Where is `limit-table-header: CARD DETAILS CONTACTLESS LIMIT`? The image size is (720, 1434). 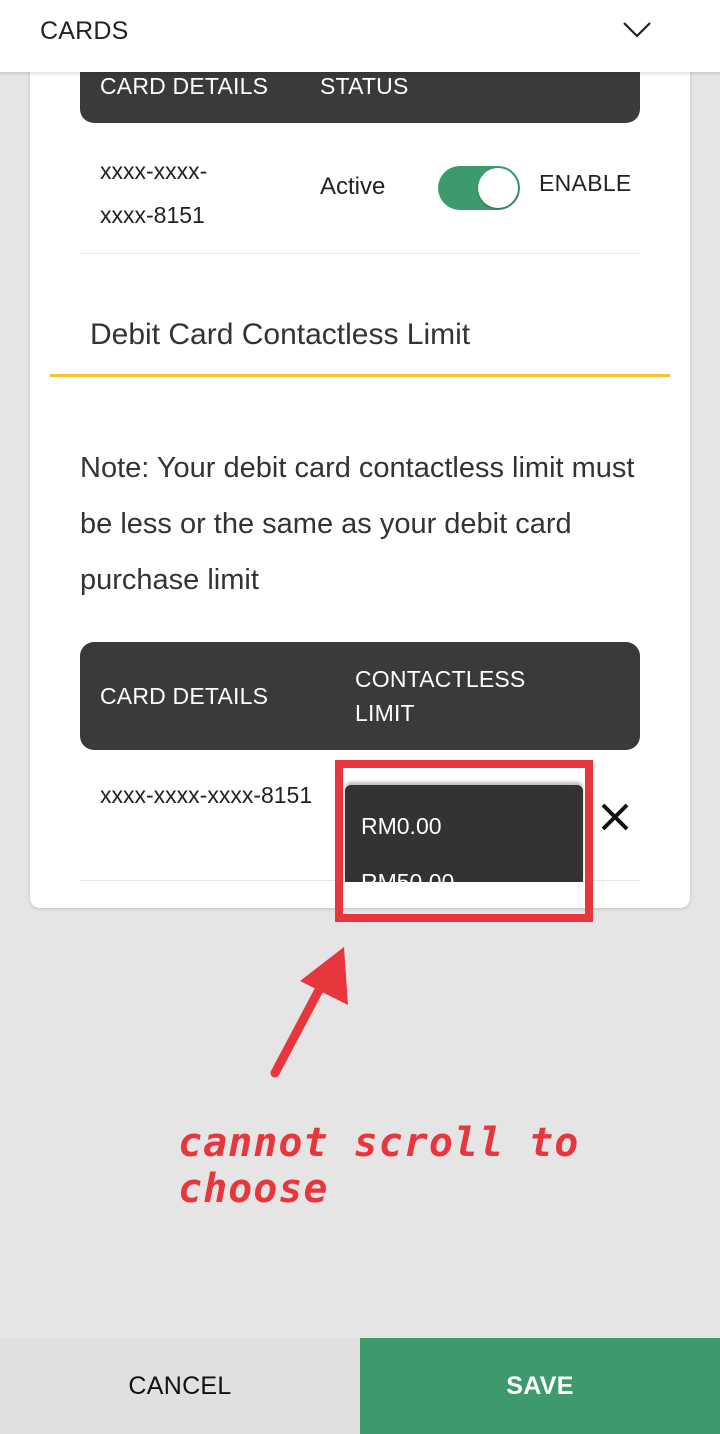
limit-table-header: CARD DETAILS CONTACTLESS LIMIT is located at coordinates (360, 696).